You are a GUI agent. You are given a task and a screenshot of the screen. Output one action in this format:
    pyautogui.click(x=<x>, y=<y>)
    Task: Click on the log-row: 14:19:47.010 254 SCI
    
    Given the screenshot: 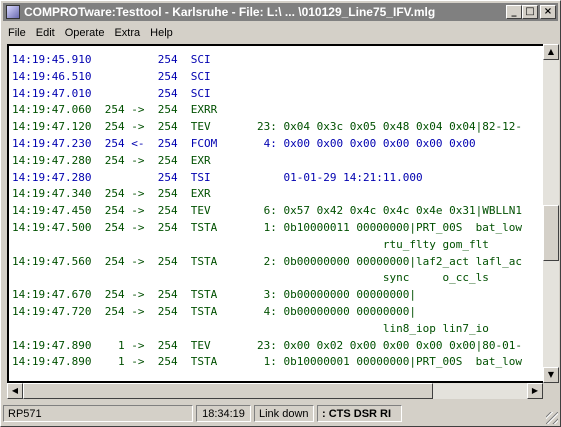 What is the action you would take?
    pyautogui.click(x=277, y=94)
    